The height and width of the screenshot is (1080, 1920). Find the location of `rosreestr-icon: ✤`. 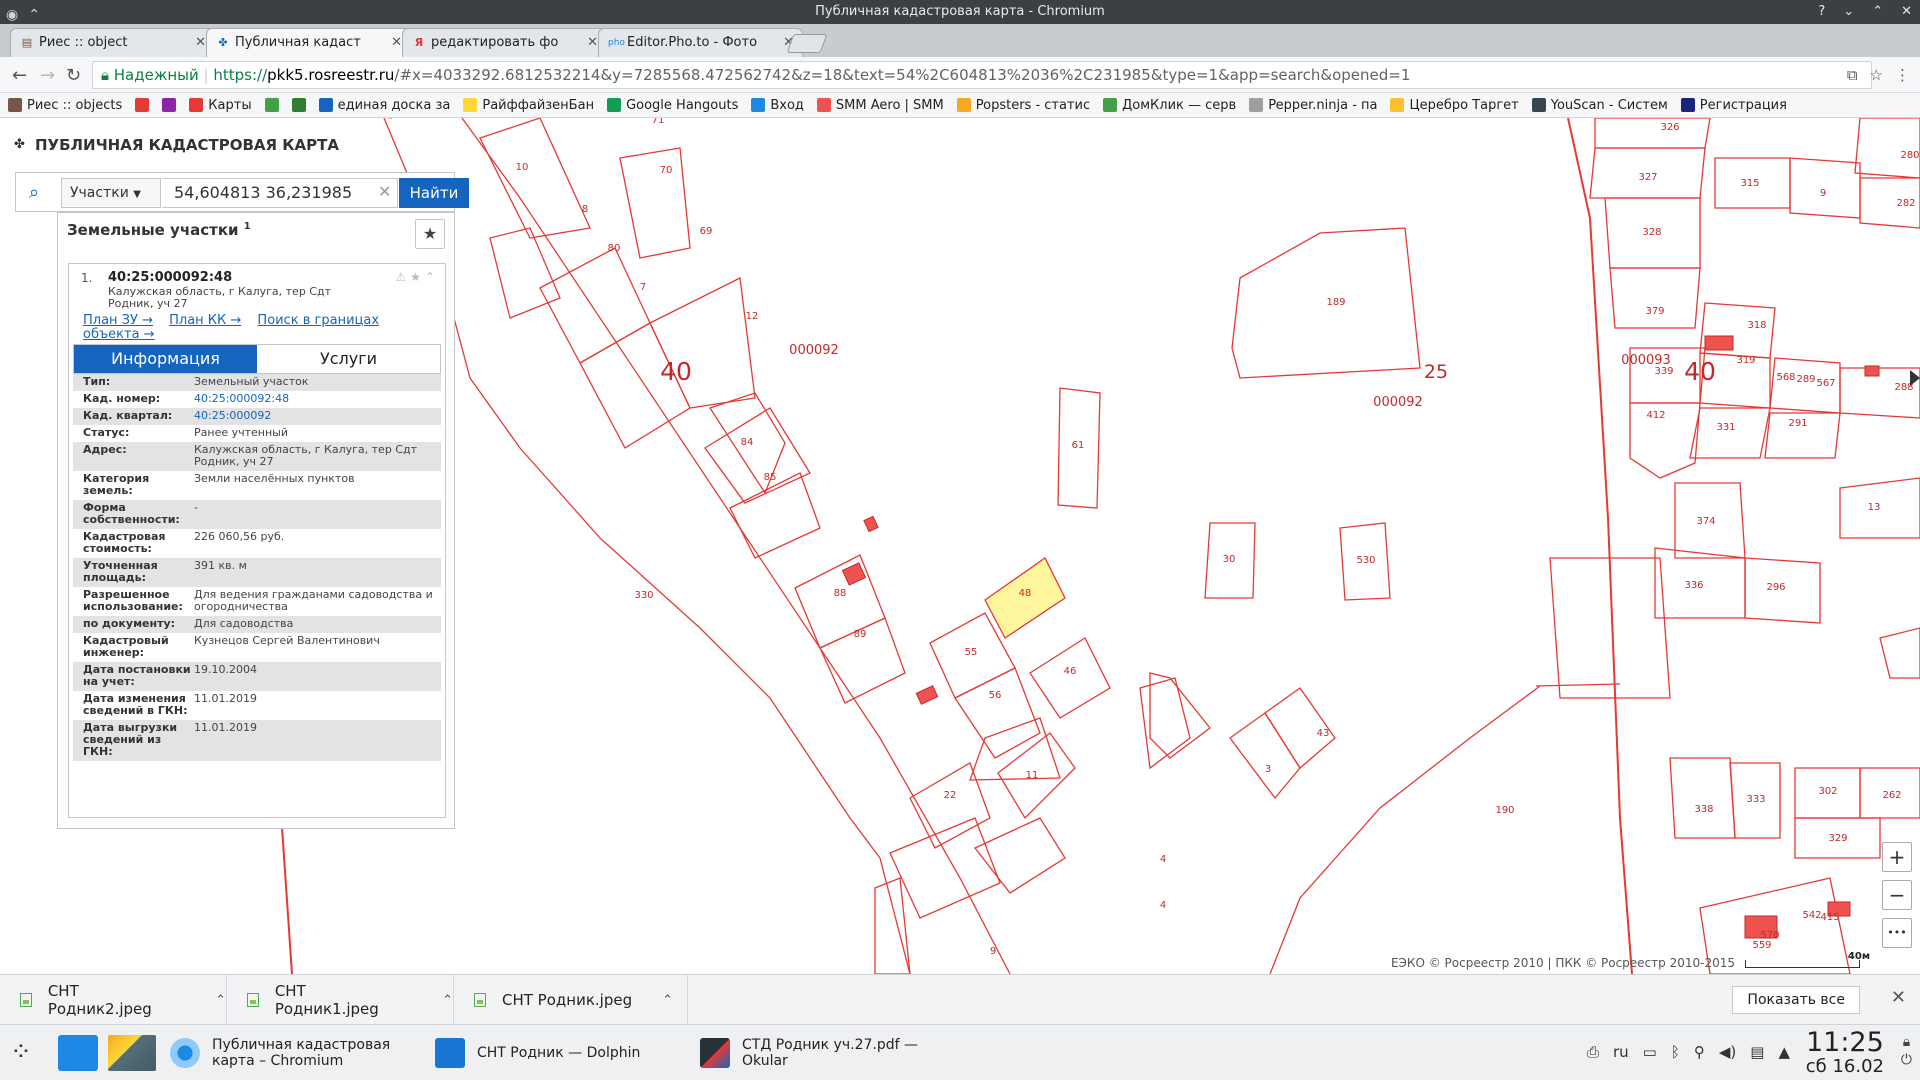

rosreestr-icon: ✤ is located at coordinates (223, 42).